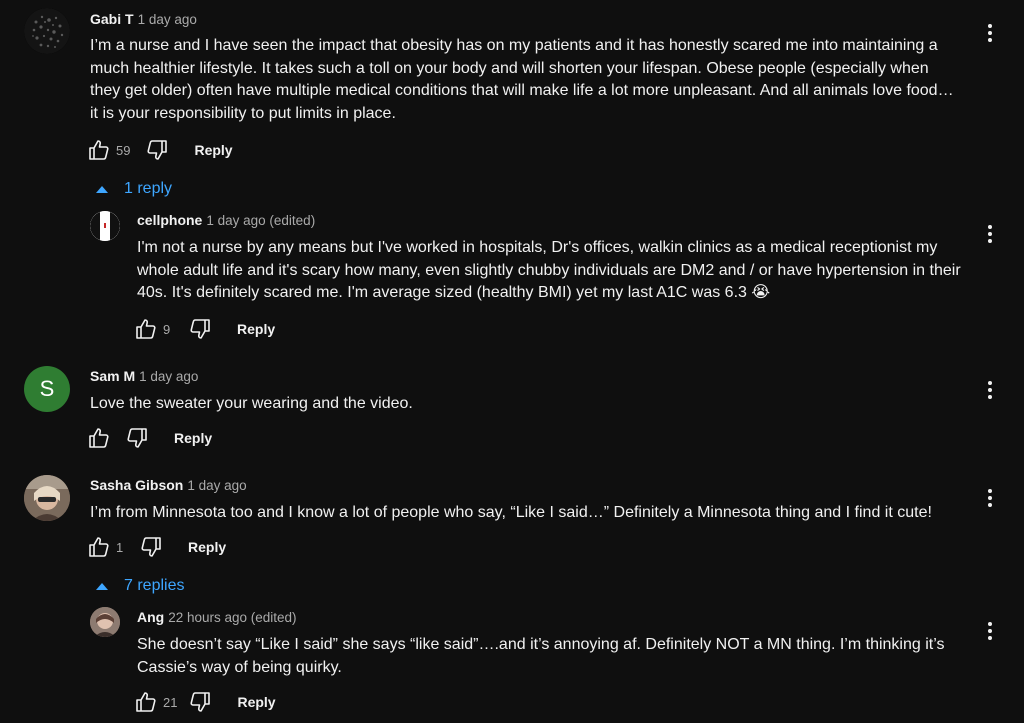 The width and height of the screenshot is (1024, 723). What do you see at coordinates (169, 220) in the screenshot?
I see `author-name: cellphone` at bounding box center [169, 220].